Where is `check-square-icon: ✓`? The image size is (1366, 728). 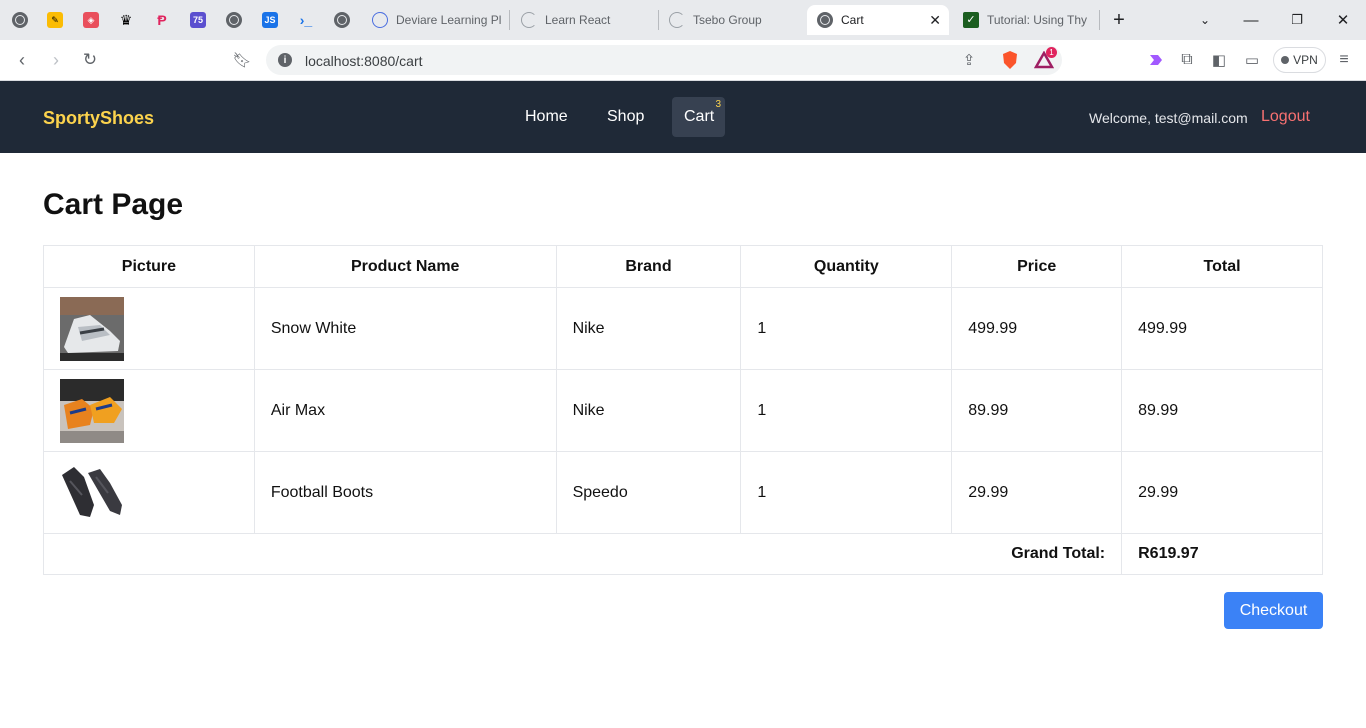 check-square-icon: ✓ is located at coordinates (971, 20).